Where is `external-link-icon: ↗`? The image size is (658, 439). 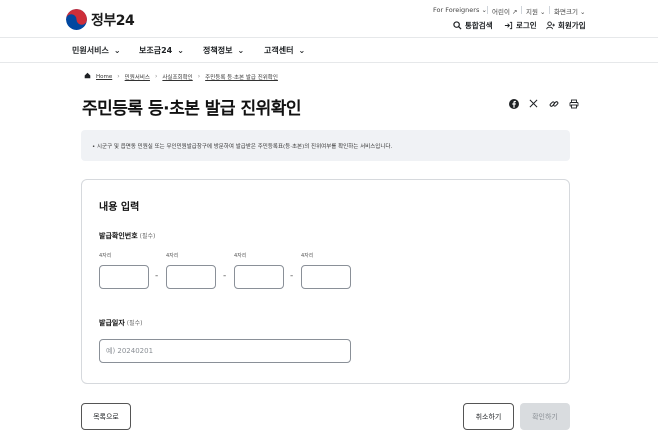
external-link-icon: ↗ is located at coordinates (515, 12).